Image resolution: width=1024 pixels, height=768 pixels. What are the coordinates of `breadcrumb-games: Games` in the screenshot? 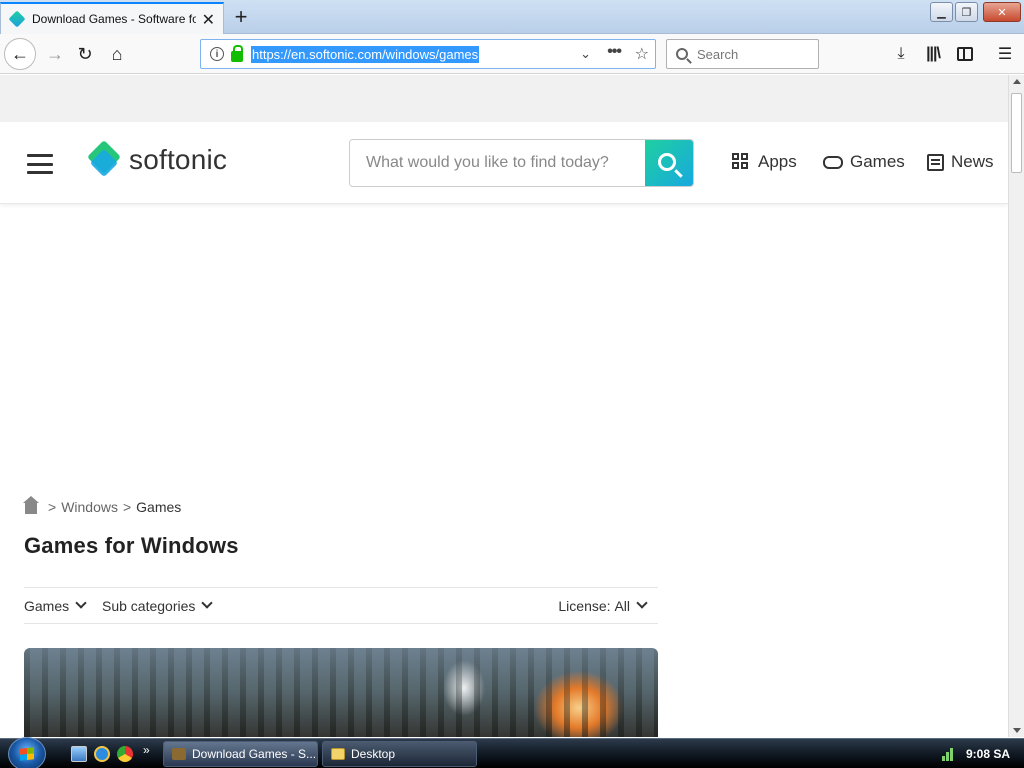 It's located at (159, 507).